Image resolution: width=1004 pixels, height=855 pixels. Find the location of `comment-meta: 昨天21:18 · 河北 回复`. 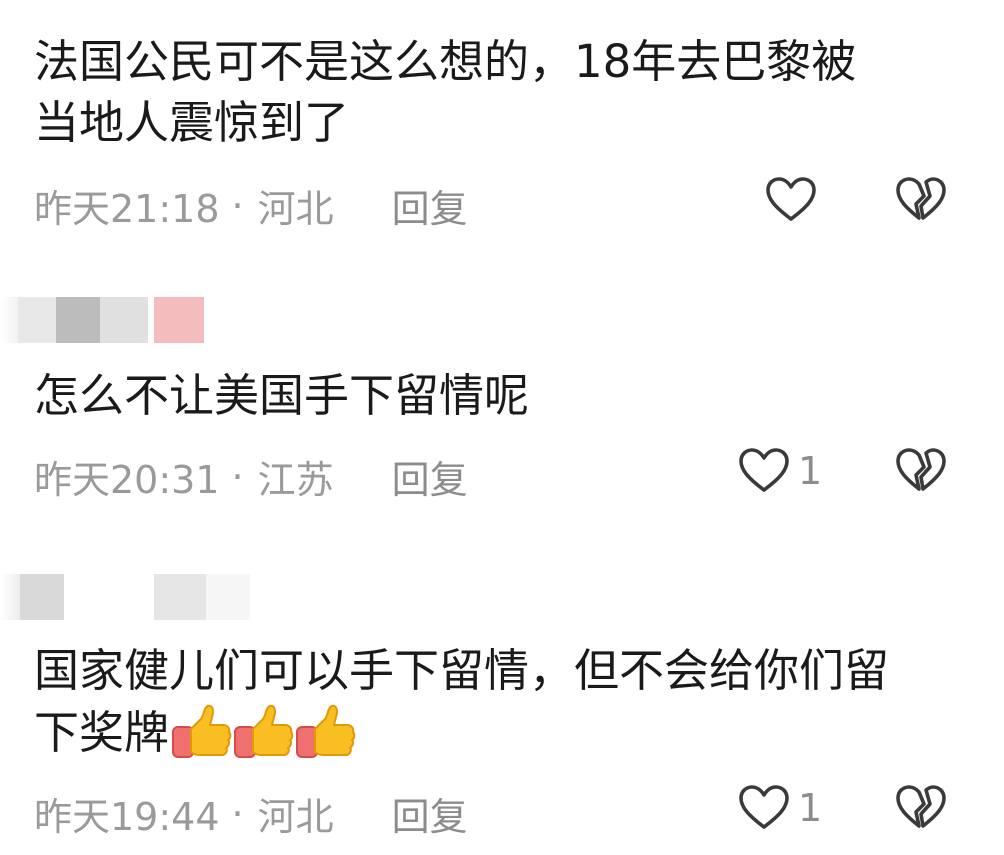

comment-meta: 昨天21:18 · 河北 回复 is located at coordinates (251, 205).